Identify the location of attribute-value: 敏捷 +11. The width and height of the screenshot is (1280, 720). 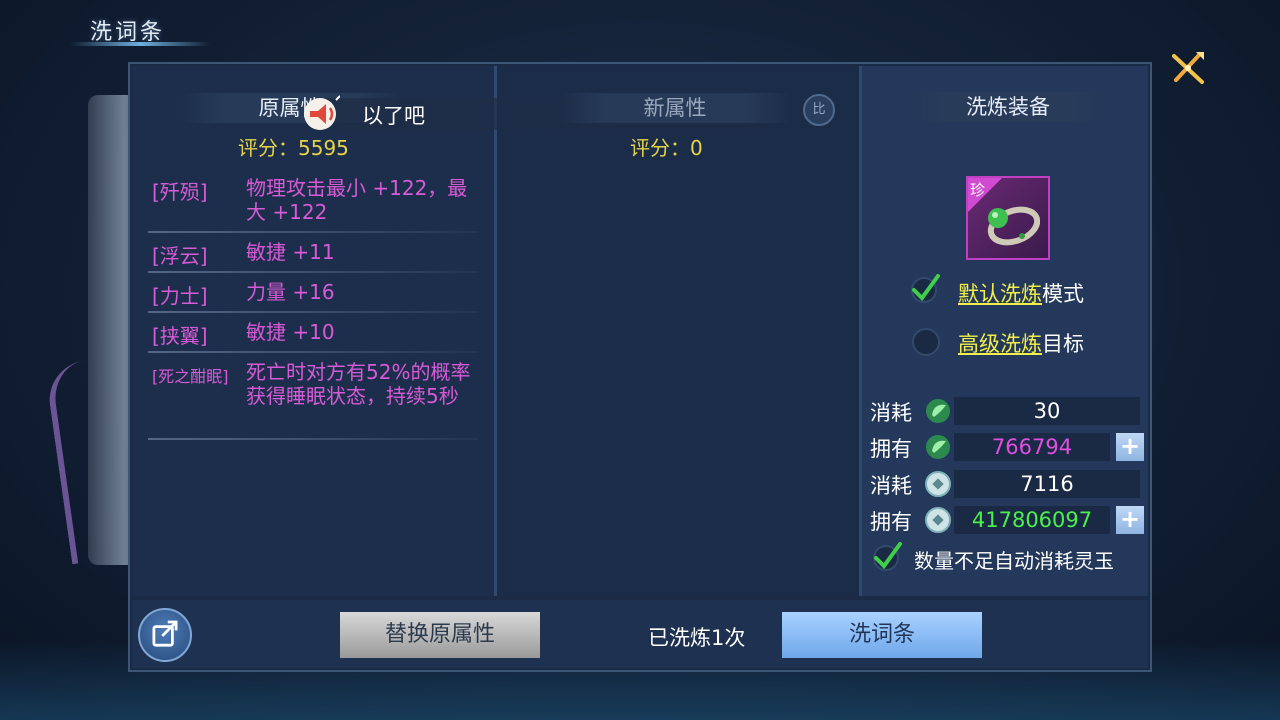
(290, 252).